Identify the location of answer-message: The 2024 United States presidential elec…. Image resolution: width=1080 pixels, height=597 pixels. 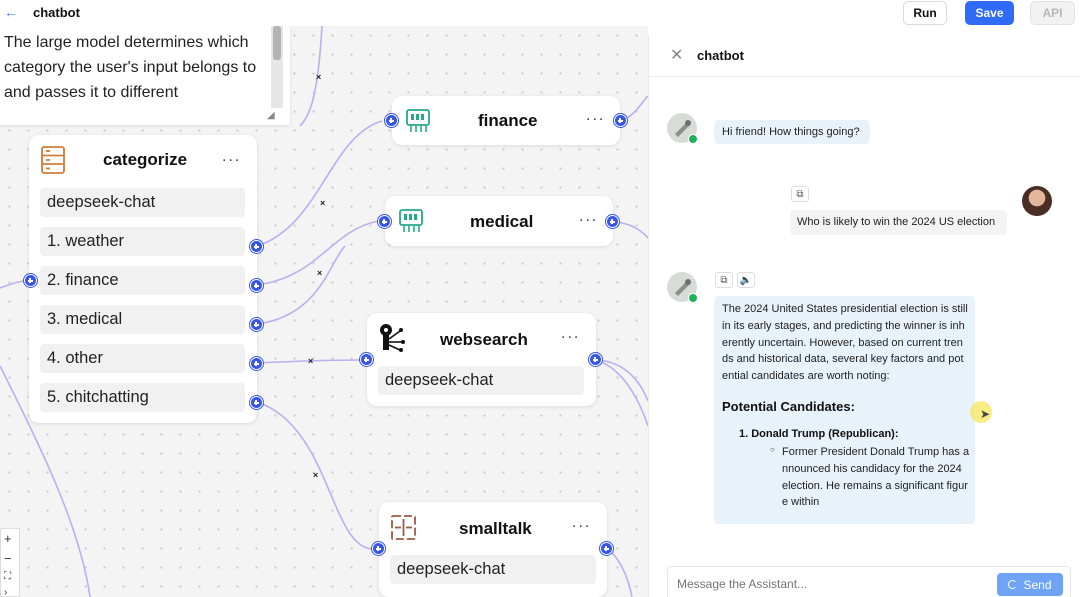
(844, 410).